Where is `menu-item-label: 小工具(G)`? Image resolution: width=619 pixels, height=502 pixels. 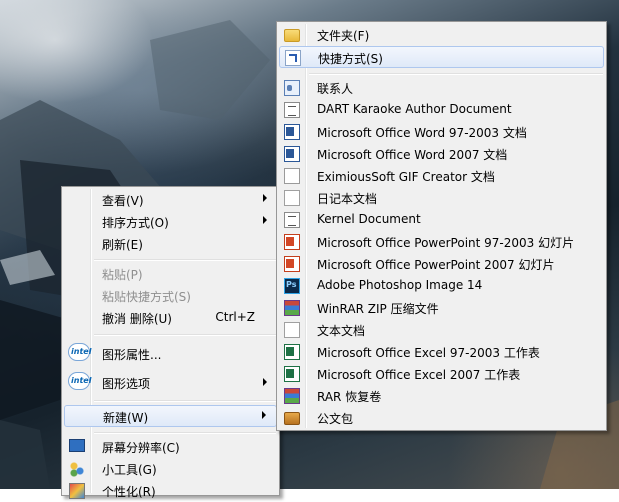 menu-item-label: 小工具(G) is located at coordinates (129, 470).